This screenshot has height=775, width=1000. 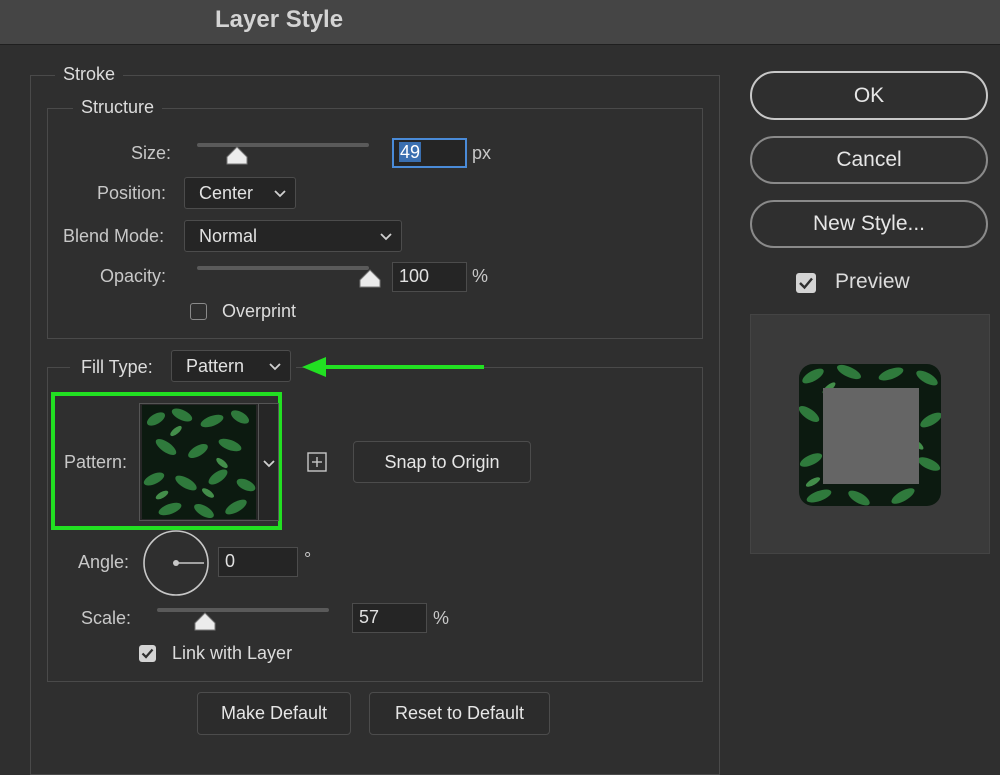 I want to click on preview-thumbnail, so click(x=870, y=435).